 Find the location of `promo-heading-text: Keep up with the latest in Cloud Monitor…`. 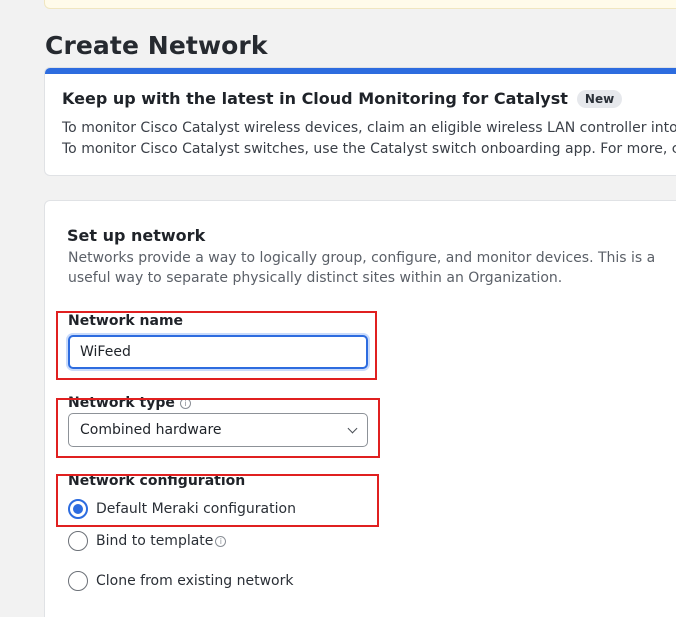

promo-heading-text: Keep up with the latest in Cloud Monitor… is located at coordinates (315, 98).